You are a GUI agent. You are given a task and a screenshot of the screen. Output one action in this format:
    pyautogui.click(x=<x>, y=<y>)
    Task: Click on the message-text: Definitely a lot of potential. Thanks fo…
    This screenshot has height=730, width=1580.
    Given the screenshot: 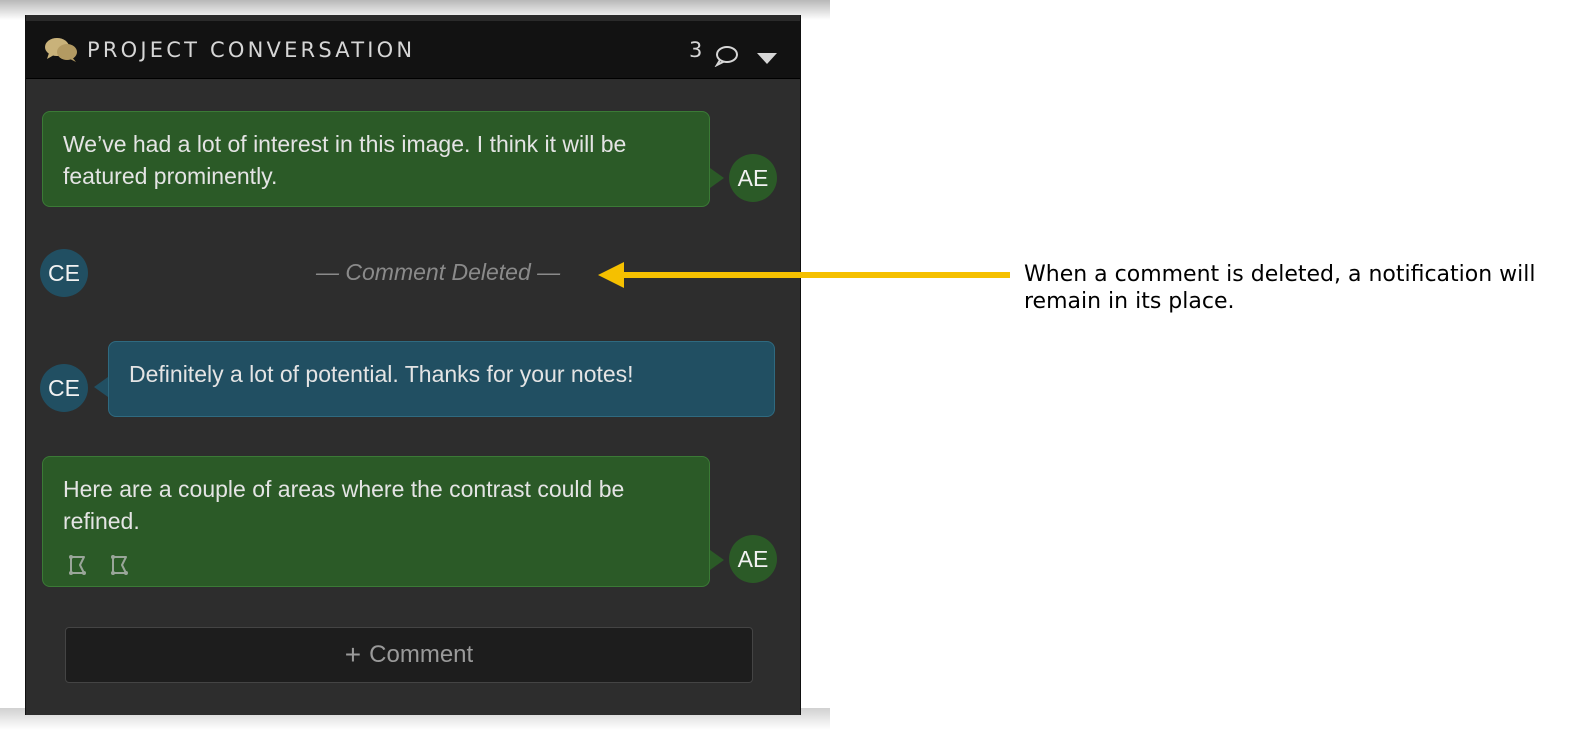 What is the action you would take?
    pyautogui.click(x=381, y=374)
    